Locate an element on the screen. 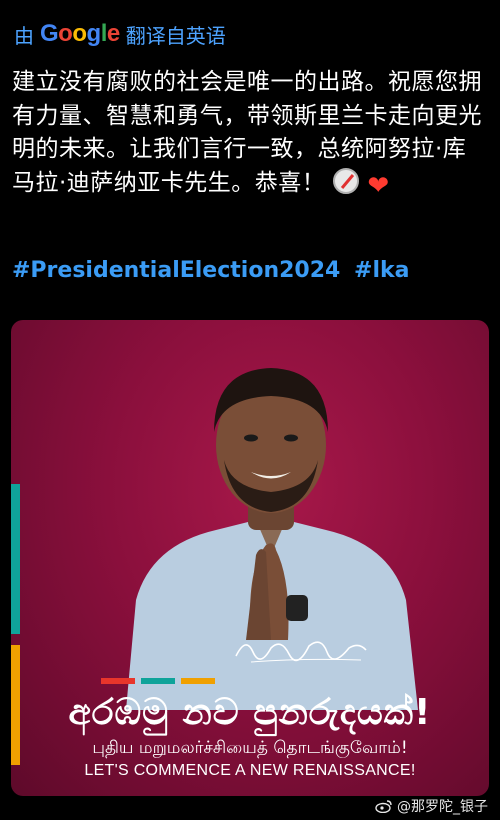 This screenshot has width=500, height=820. translation-banner: 由 Google 翻译自英语 is located at coordinates (120, 34).